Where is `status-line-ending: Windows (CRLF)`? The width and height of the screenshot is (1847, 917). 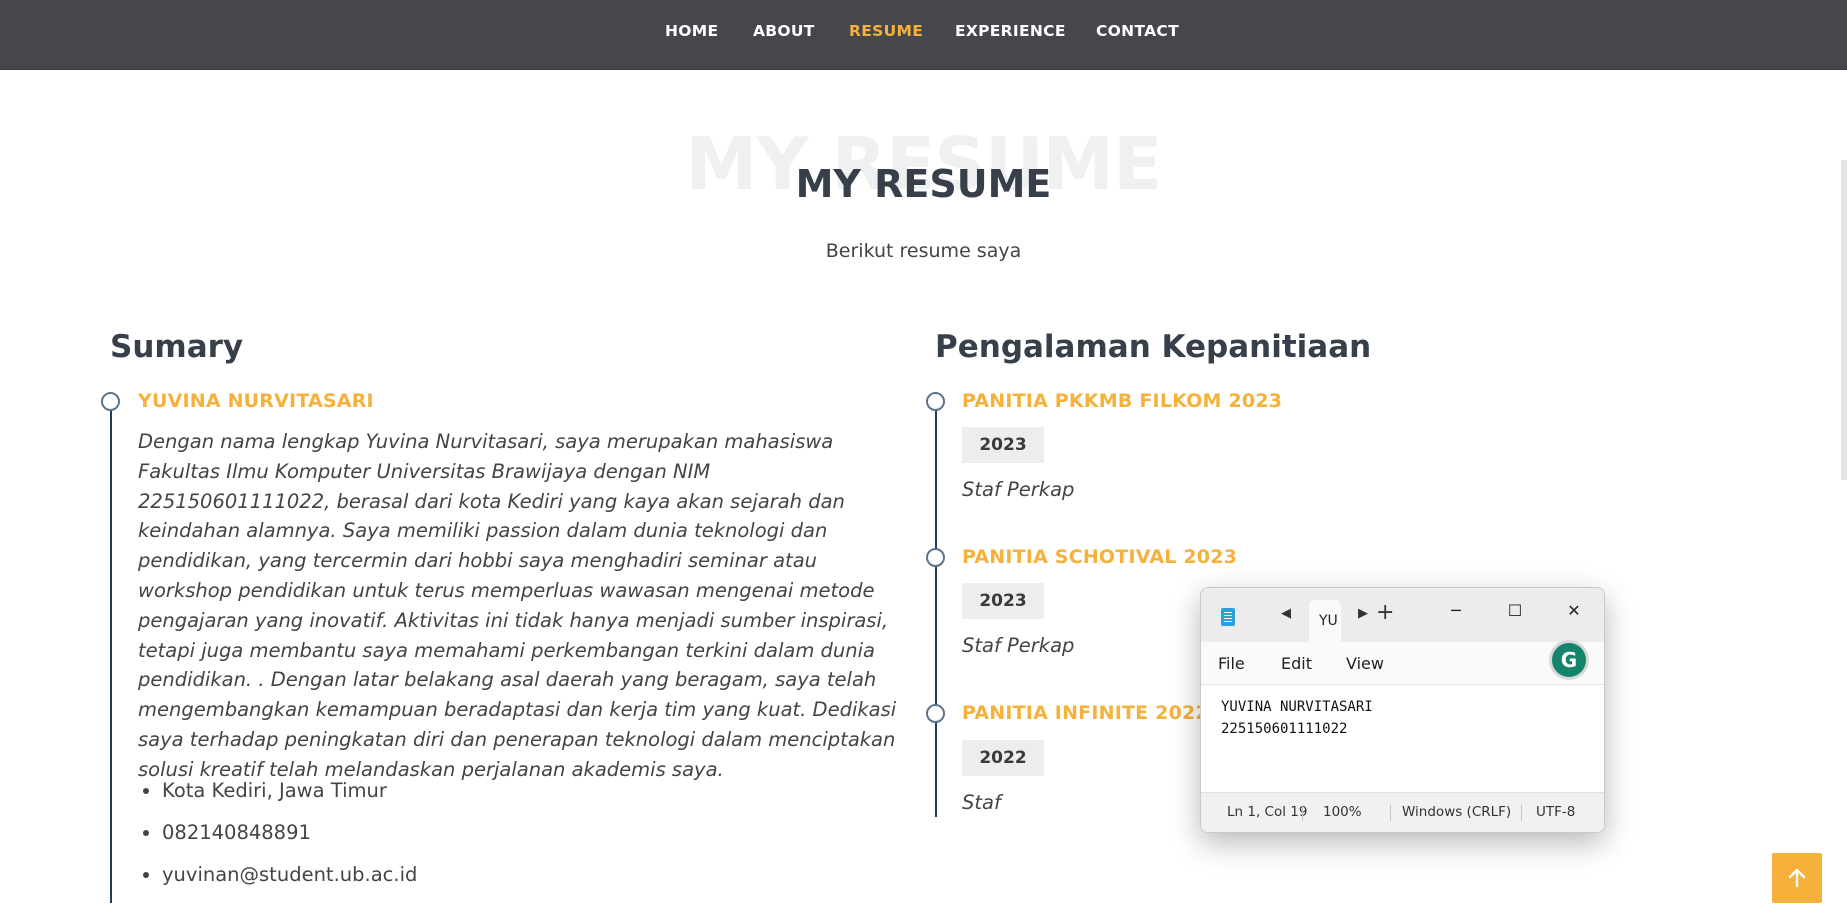
status-line-ending: Windows (CRLF) is located at coordinates (1457, 812).